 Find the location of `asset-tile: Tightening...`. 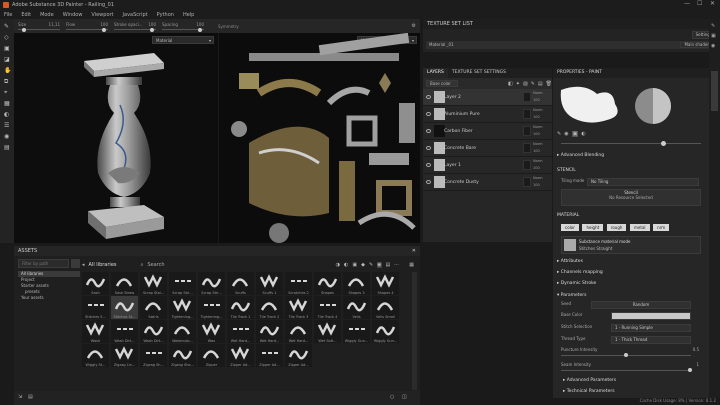

asset-tile: Tightening... is located at coordinates (211, 307).